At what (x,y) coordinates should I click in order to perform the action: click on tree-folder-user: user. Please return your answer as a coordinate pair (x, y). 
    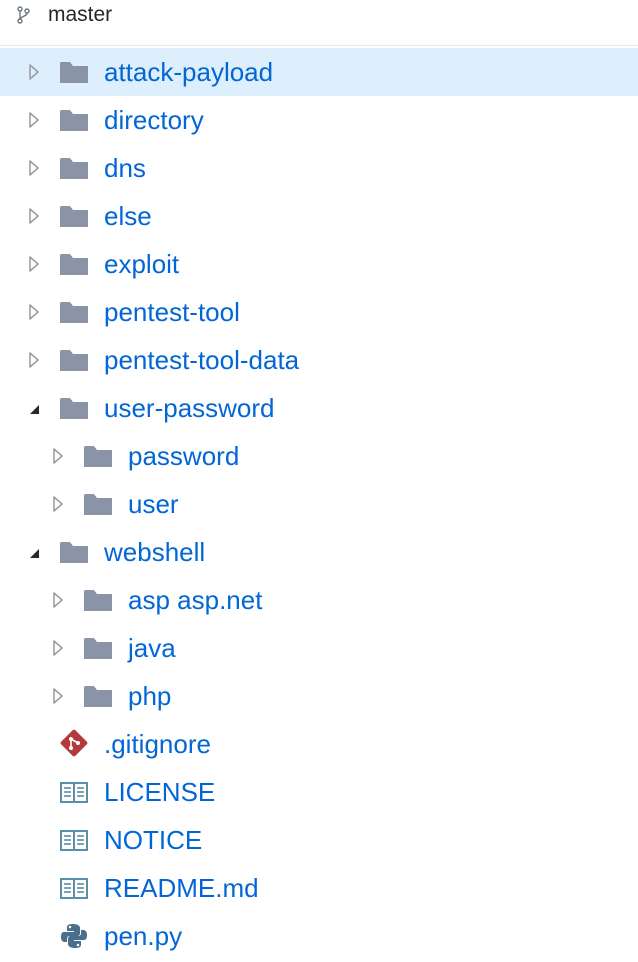
    Looking at the image, I should click on (319, 504).